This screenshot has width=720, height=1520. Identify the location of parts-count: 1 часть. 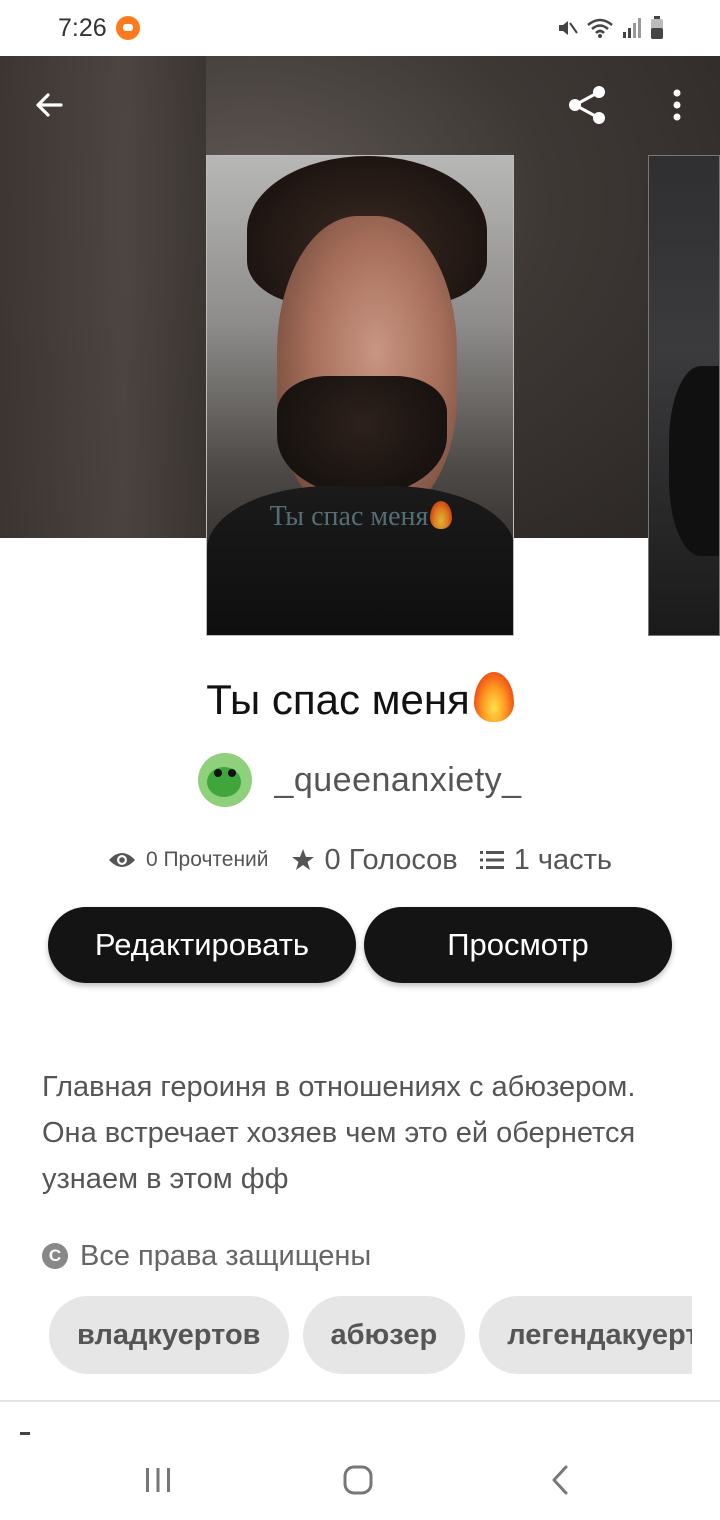
(563, 859).